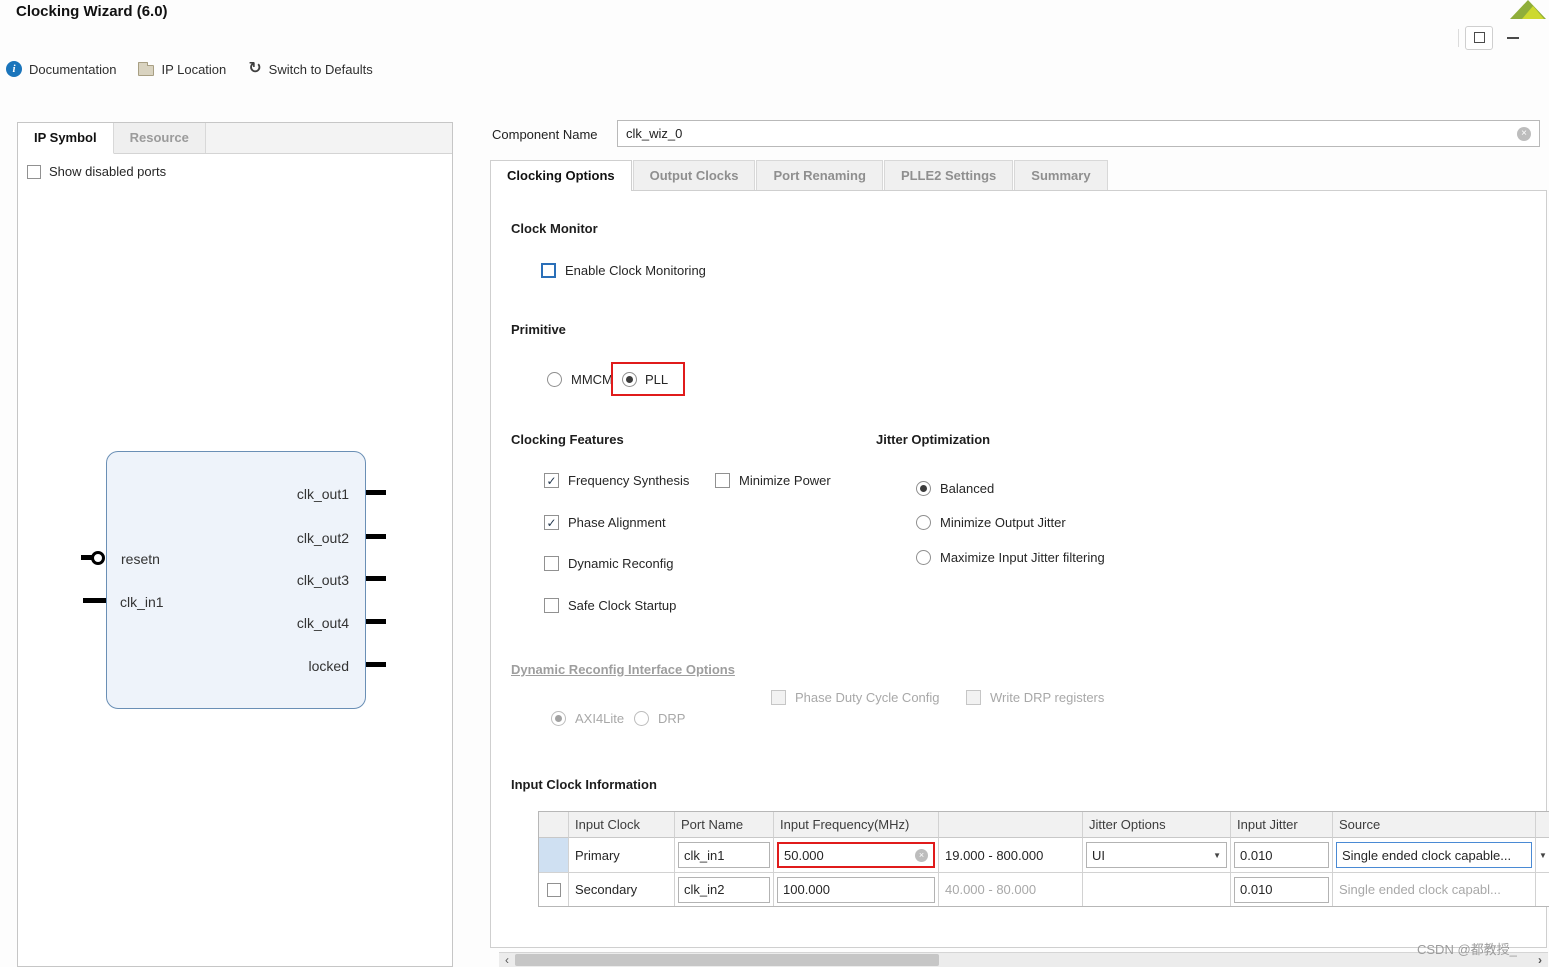 The height and width of the screenshot is (967, 1549). I want to click on mmcm-label: MMCM, so click(592, 379).